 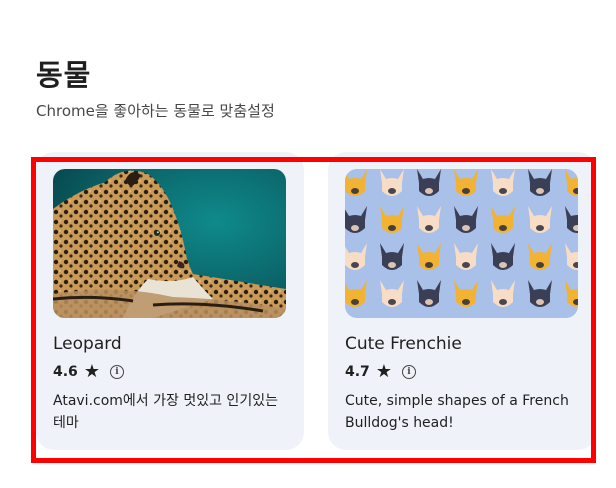 I want to click on leopard-image, so click(x=169, y=243).